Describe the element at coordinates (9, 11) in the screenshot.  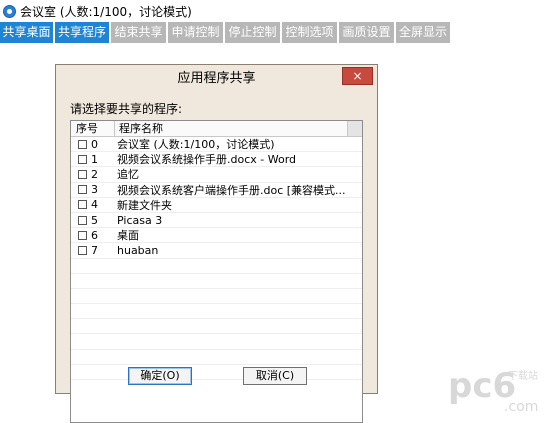
I see `app-icon` at that location.